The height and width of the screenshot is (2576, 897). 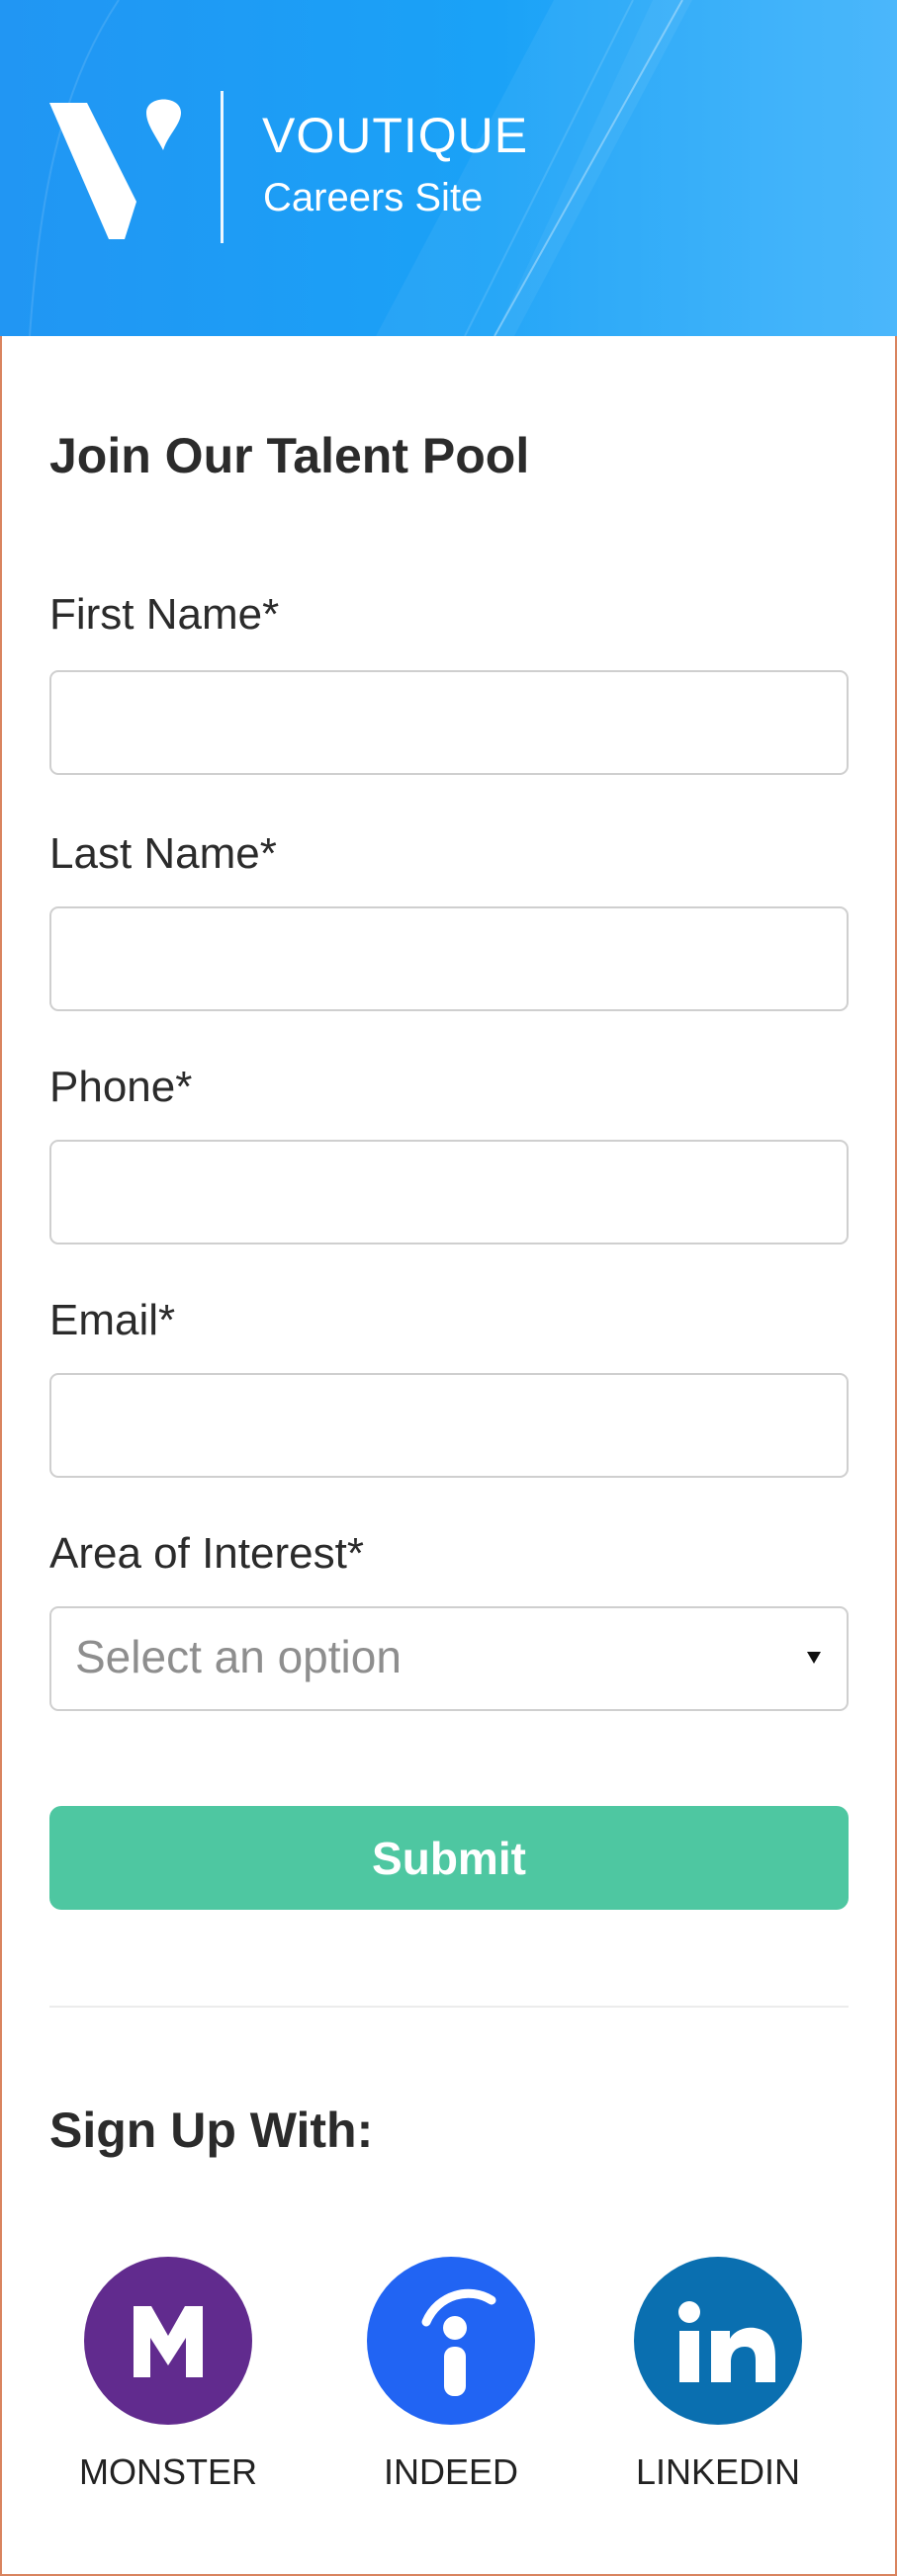 What do you see at coordinates (168, 2341) in the screenshot?
I see `monster-icon` at bounding box center [168, 2341].